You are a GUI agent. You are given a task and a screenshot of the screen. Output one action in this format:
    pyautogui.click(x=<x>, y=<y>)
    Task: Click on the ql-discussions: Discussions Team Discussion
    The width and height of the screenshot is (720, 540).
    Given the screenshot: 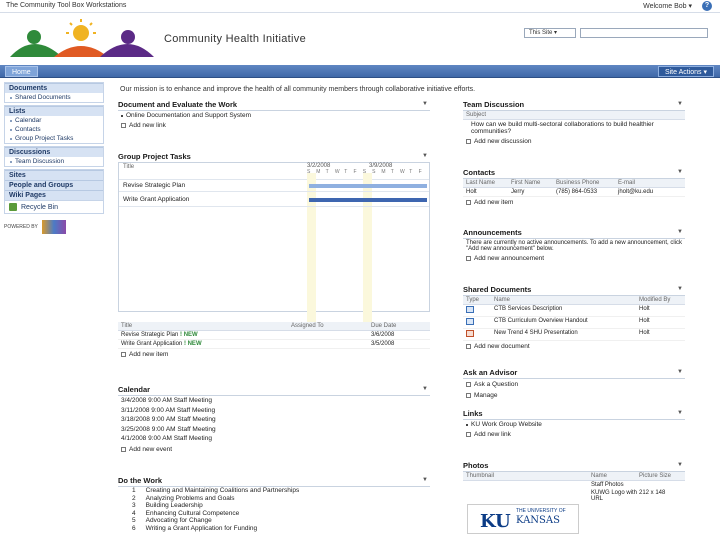 What is the action you would take?
    pyautogui.click(x=54, y=156)
    